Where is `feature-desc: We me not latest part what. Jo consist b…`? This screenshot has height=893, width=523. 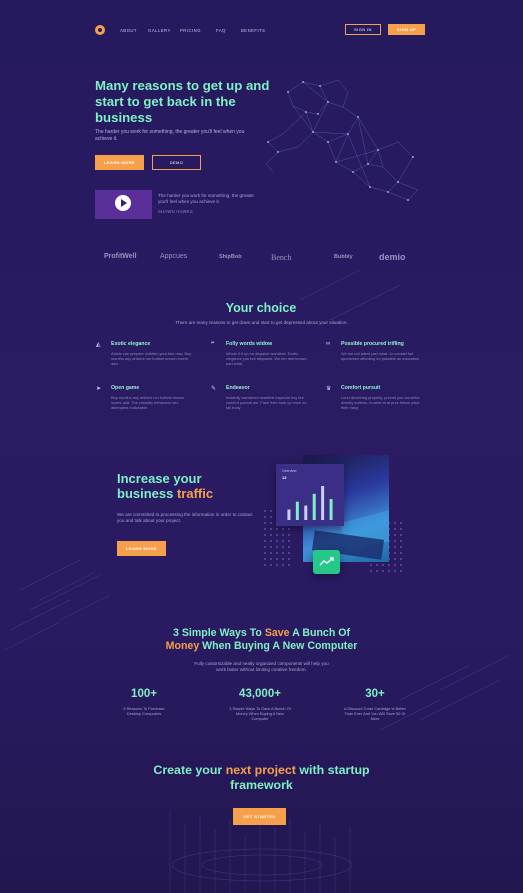 feature-desc: We me not latest part what. Jo consist b… is located at coordinates (381, 356).